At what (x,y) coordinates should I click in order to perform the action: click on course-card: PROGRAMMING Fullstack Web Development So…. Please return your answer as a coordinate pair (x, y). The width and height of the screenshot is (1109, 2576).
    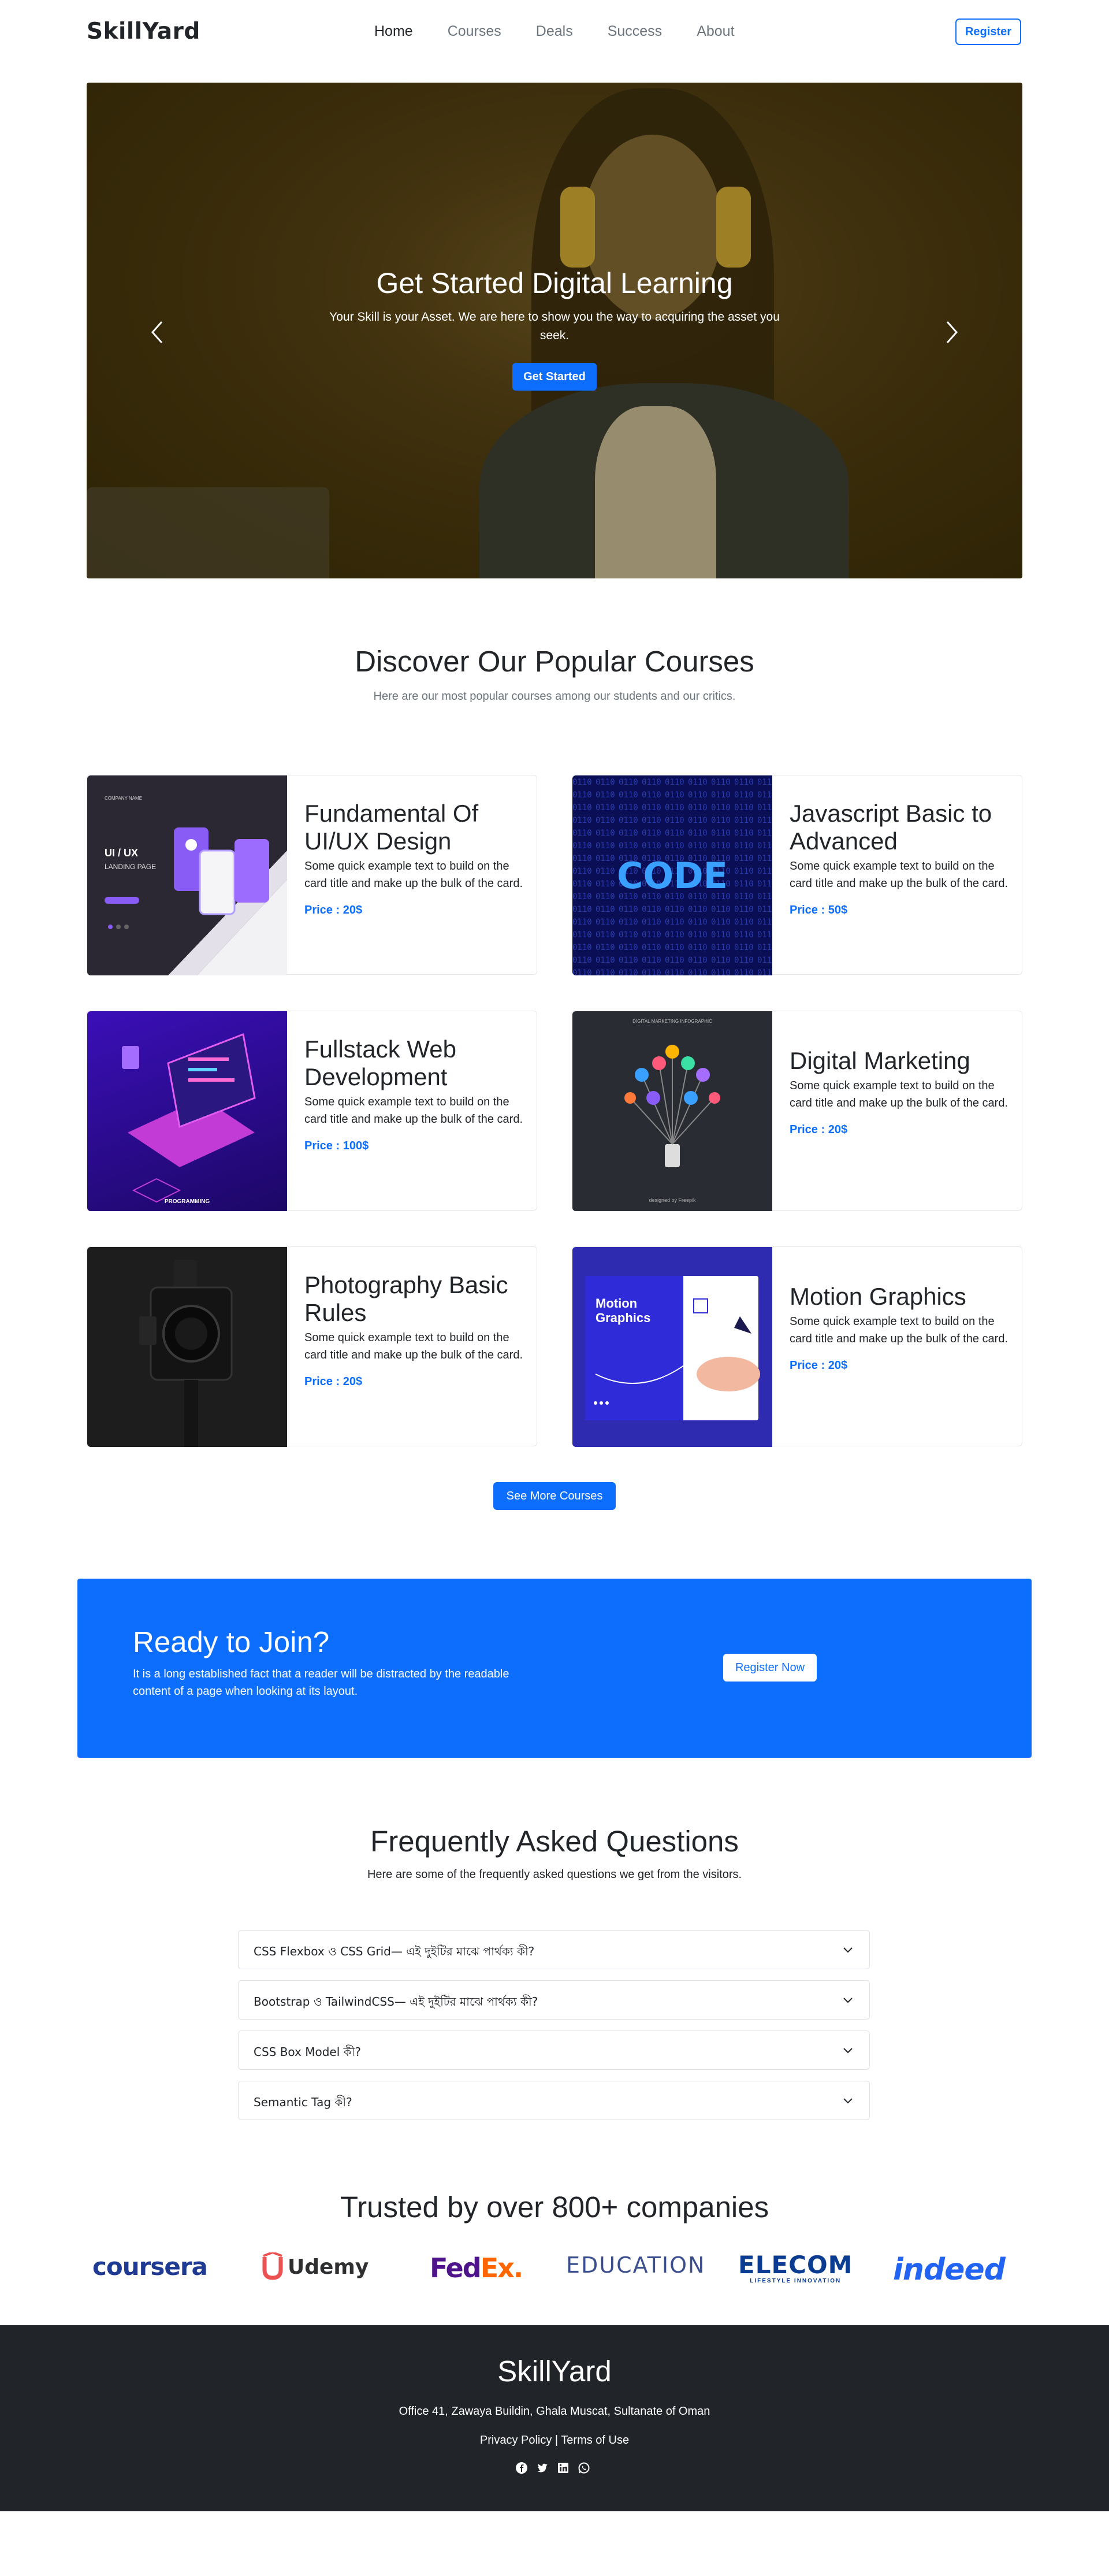
    Looking at the image, I should click on (312, 1111).